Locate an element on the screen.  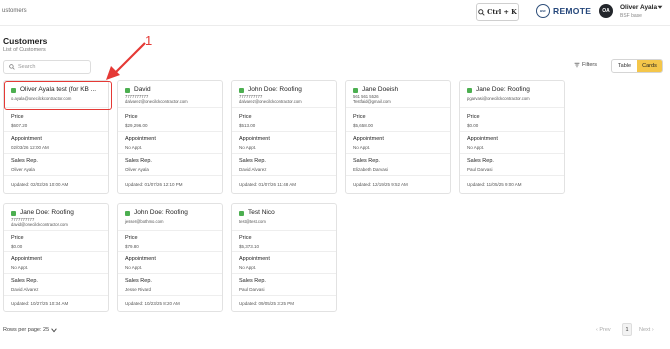
sales-rep-value: David Alvarez is located at coordinates (253, 169).